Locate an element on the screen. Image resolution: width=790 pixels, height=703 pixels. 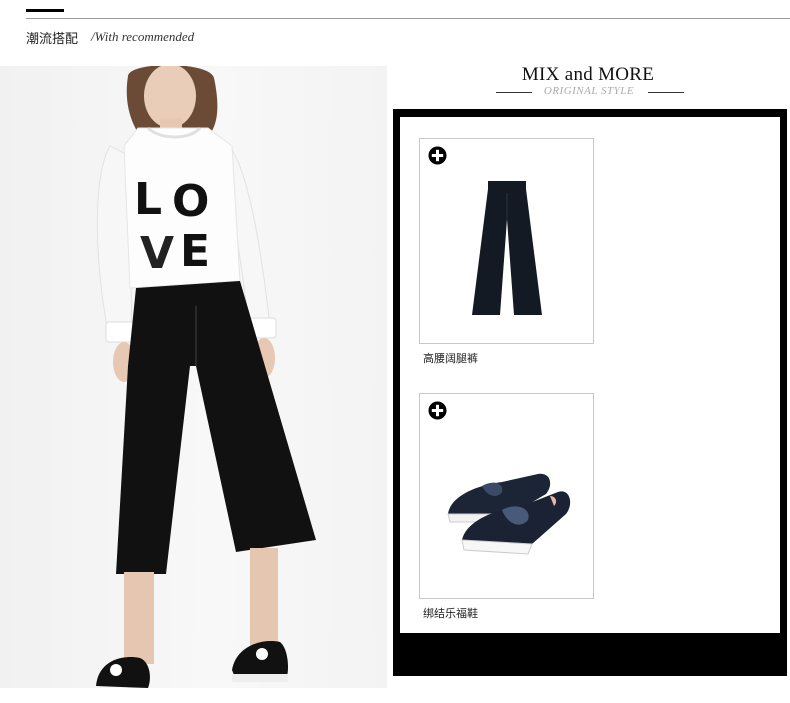
section-subtitle: /With recommended is located at coordinates (143, 36).